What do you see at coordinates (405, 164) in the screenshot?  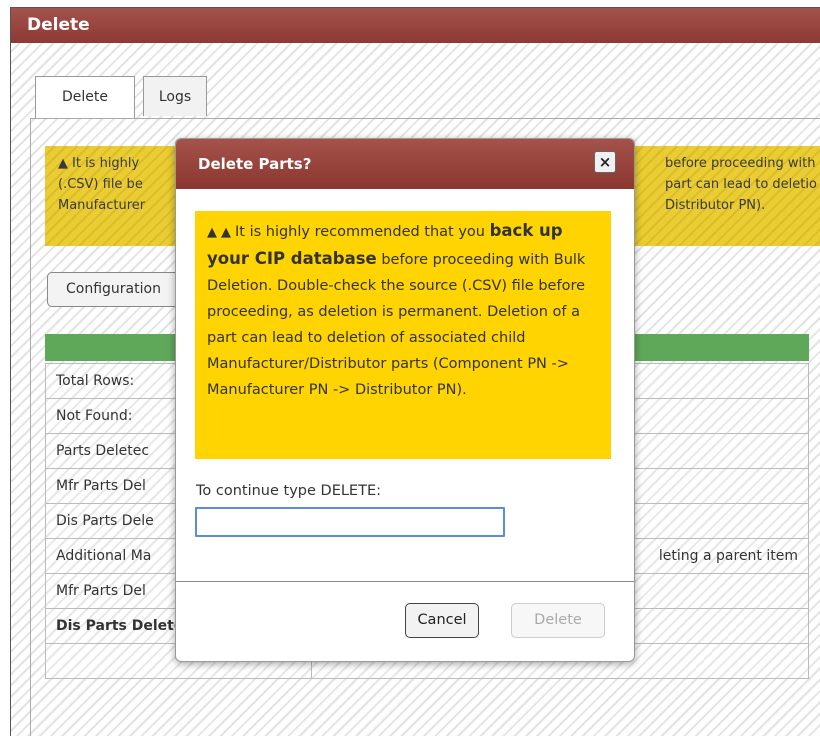 I see `dialog-title: Delete Parts?` at bounding box center [405, 164].